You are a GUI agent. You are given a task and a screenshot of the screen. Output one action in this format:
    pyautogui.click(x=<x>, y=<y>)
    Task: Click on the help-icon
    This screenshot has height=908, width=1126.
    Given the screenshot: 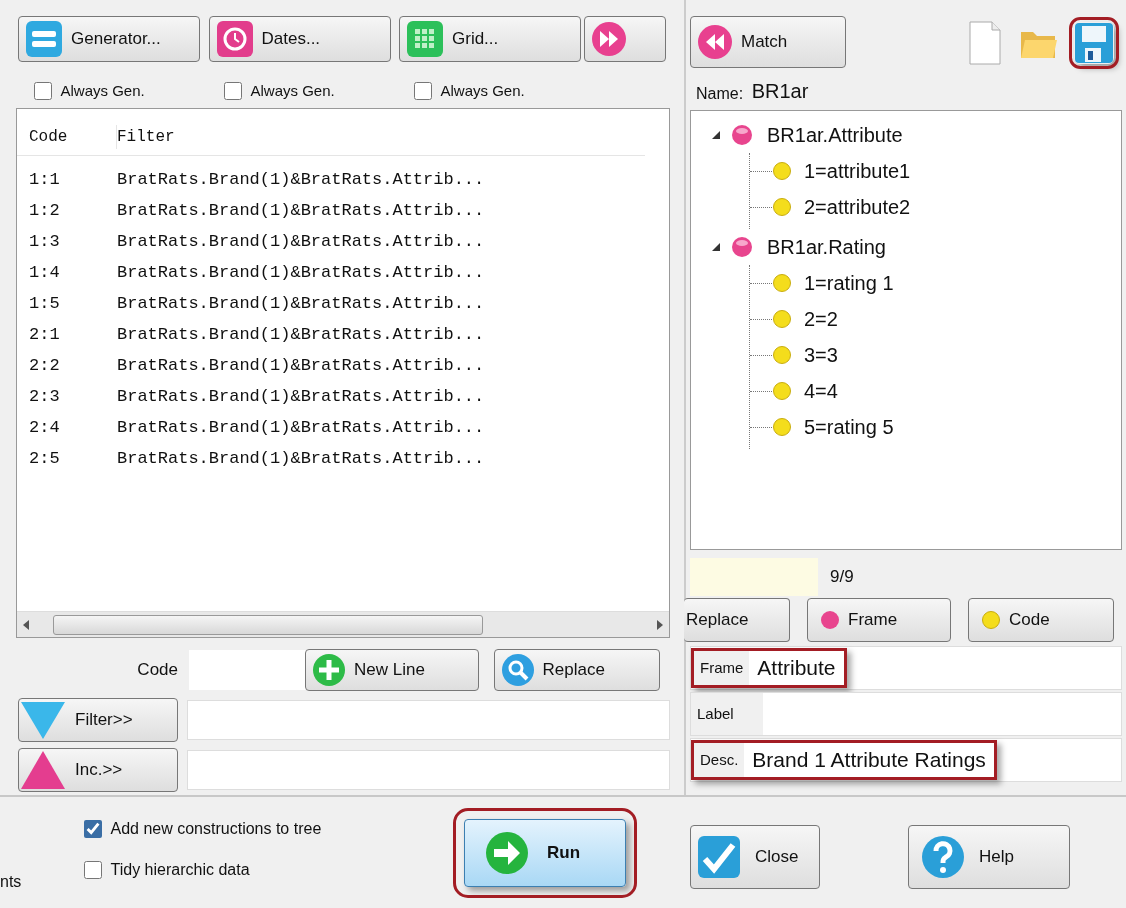 What is the action you would take?
    pyautogui.click(x=943, y=857)
    